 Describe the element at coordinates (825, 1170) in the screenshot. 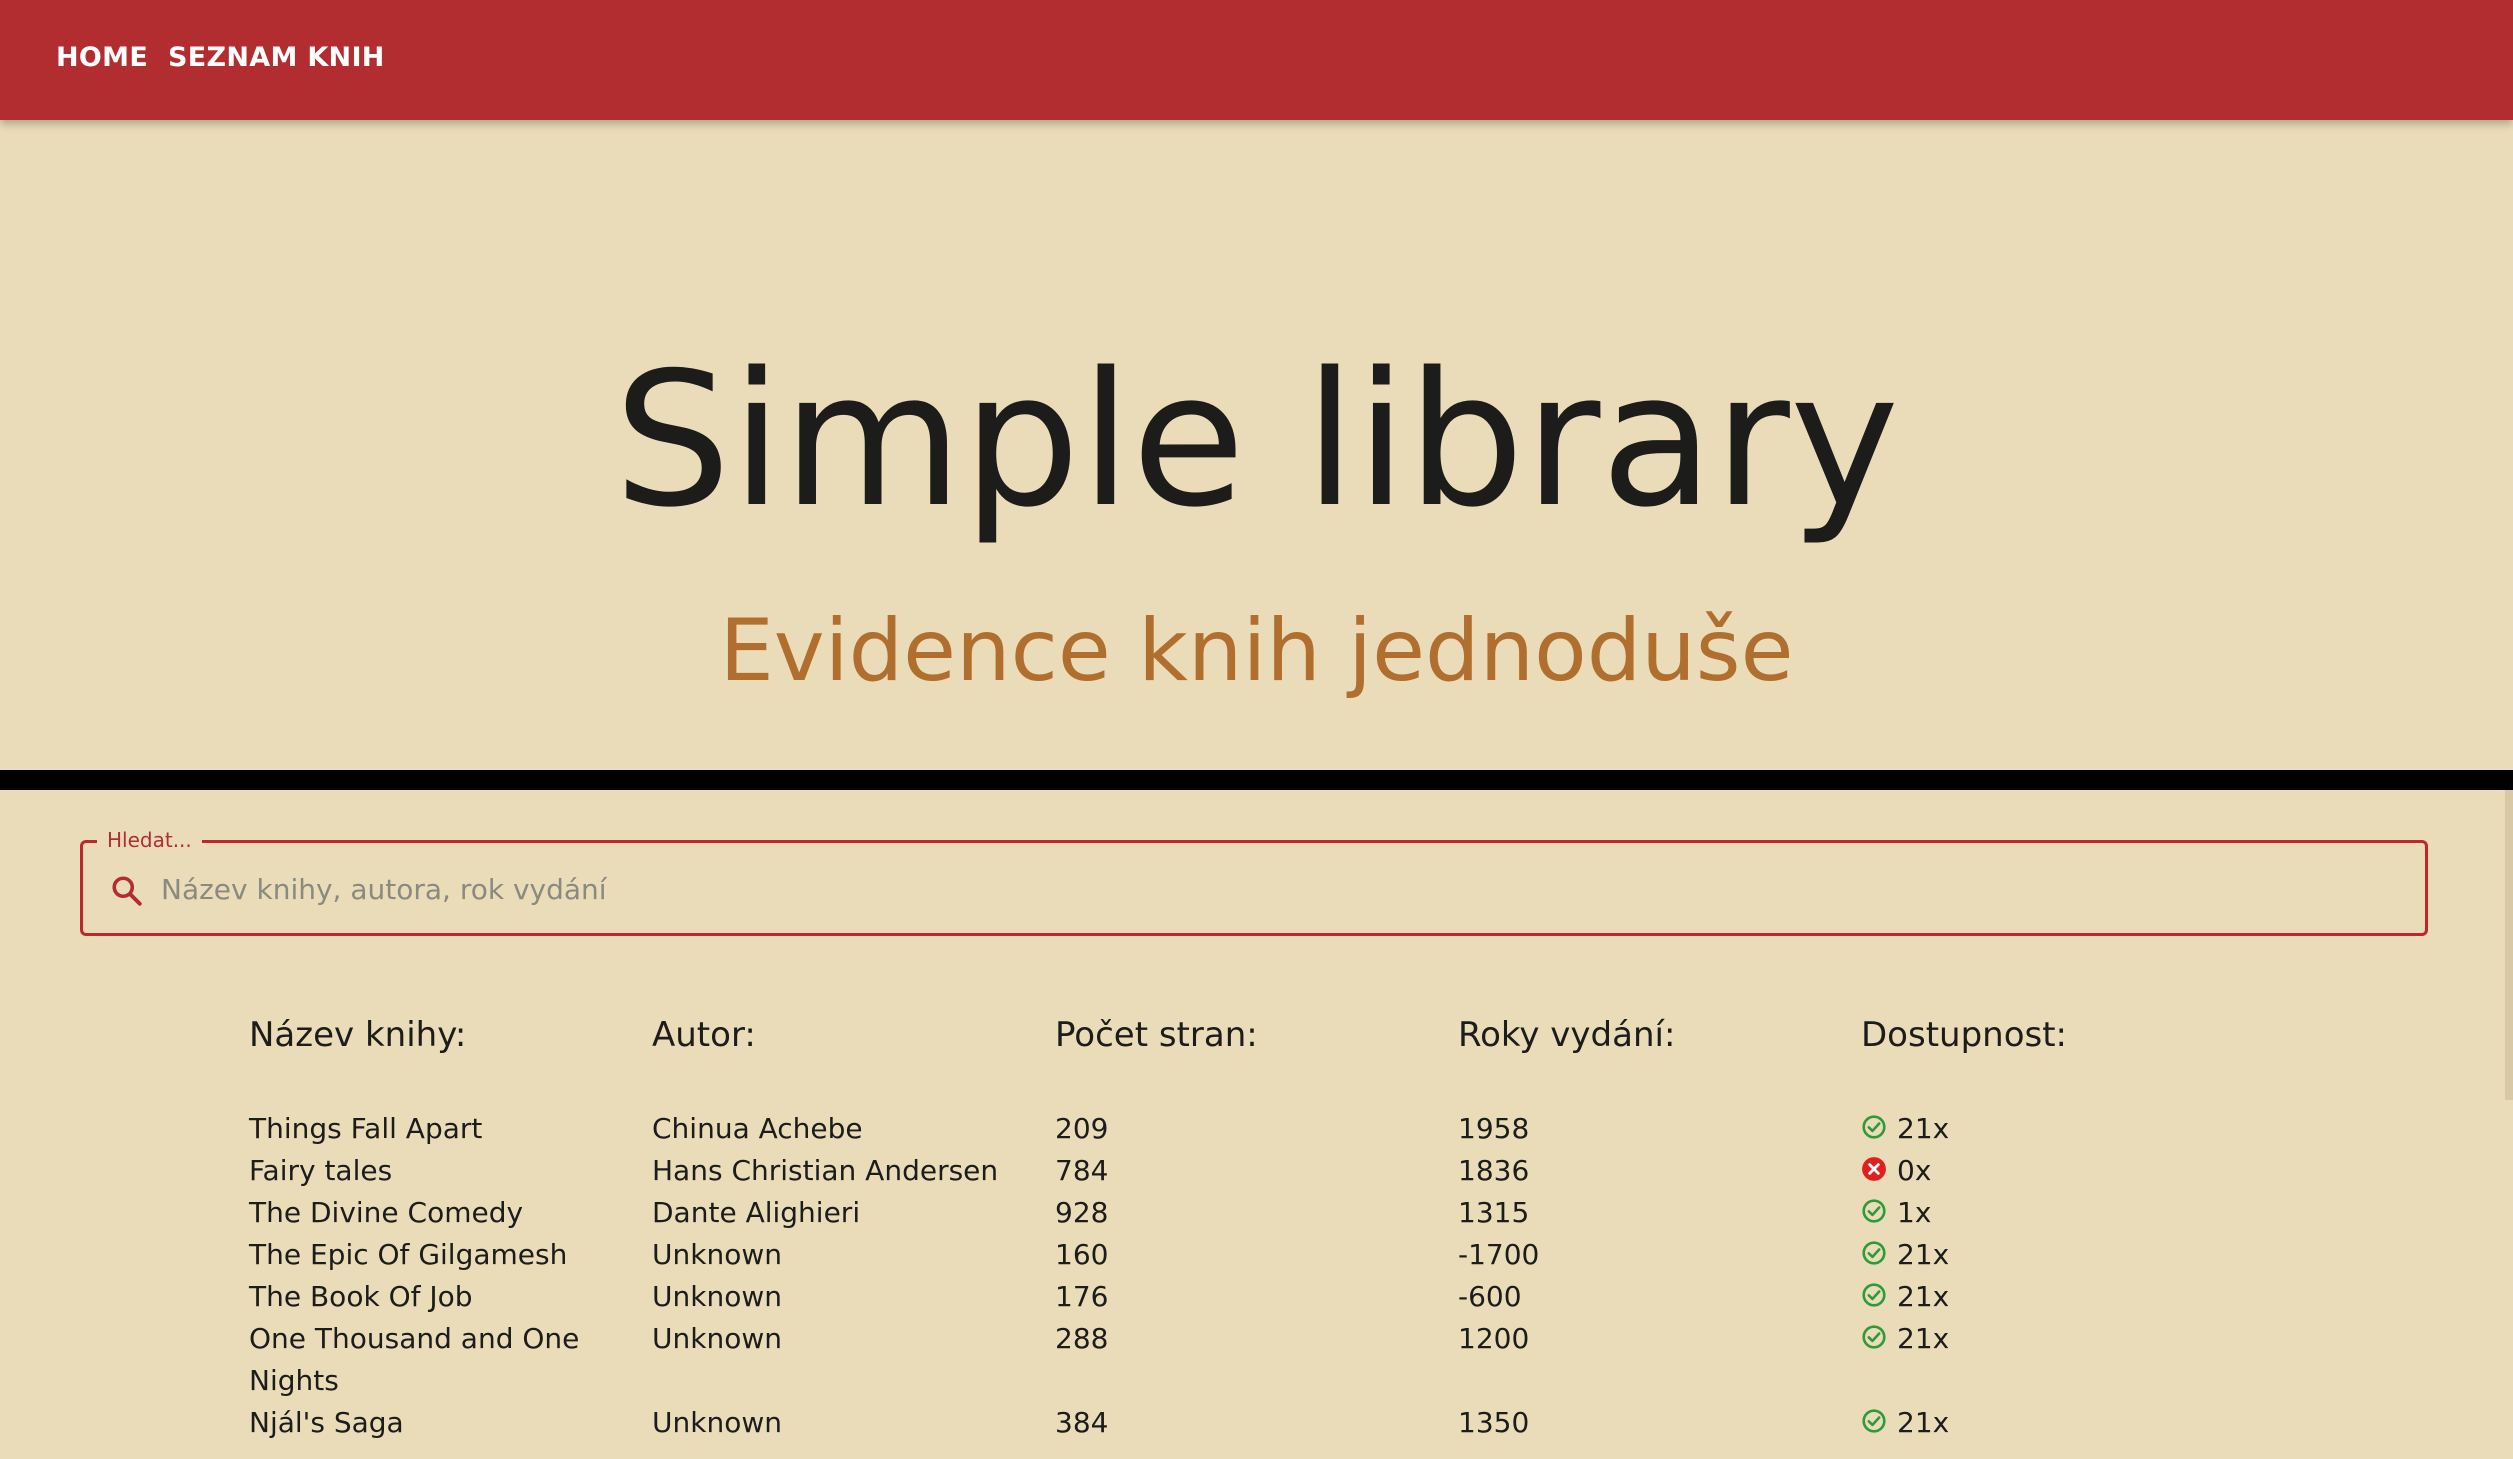

I see `cell-author: Hans Christian Andersen` at that location.